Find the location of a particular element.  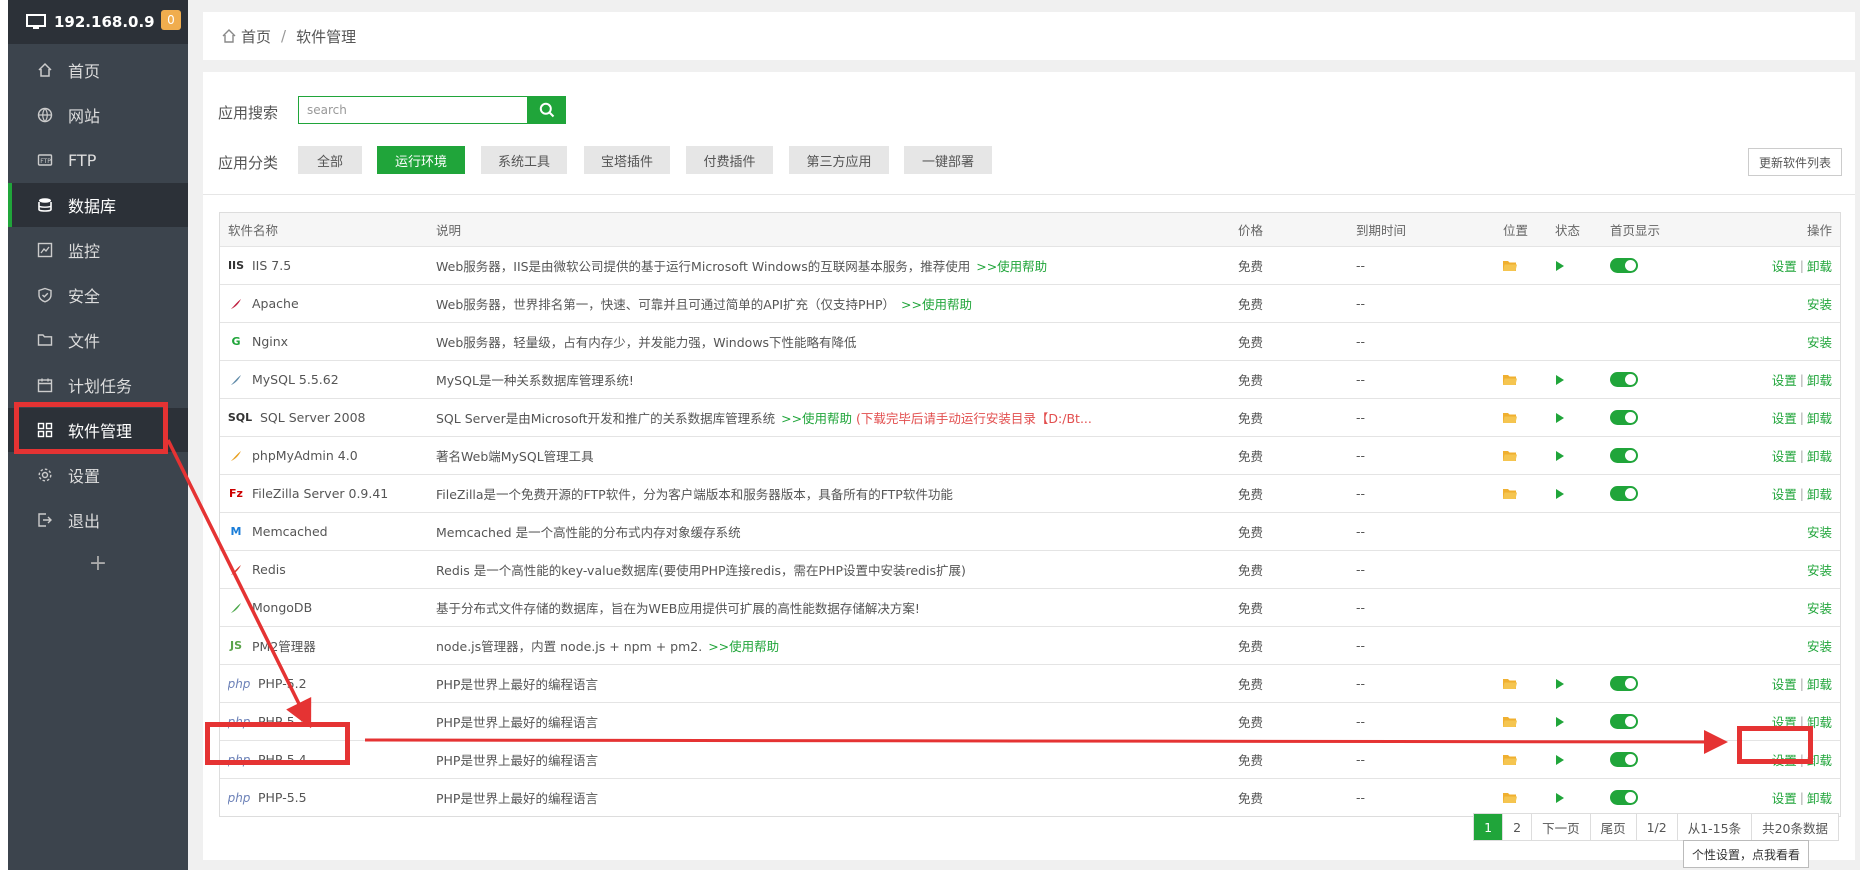

sidebar-item-ftp: FTP FTP is located at coordinates (98, 160).